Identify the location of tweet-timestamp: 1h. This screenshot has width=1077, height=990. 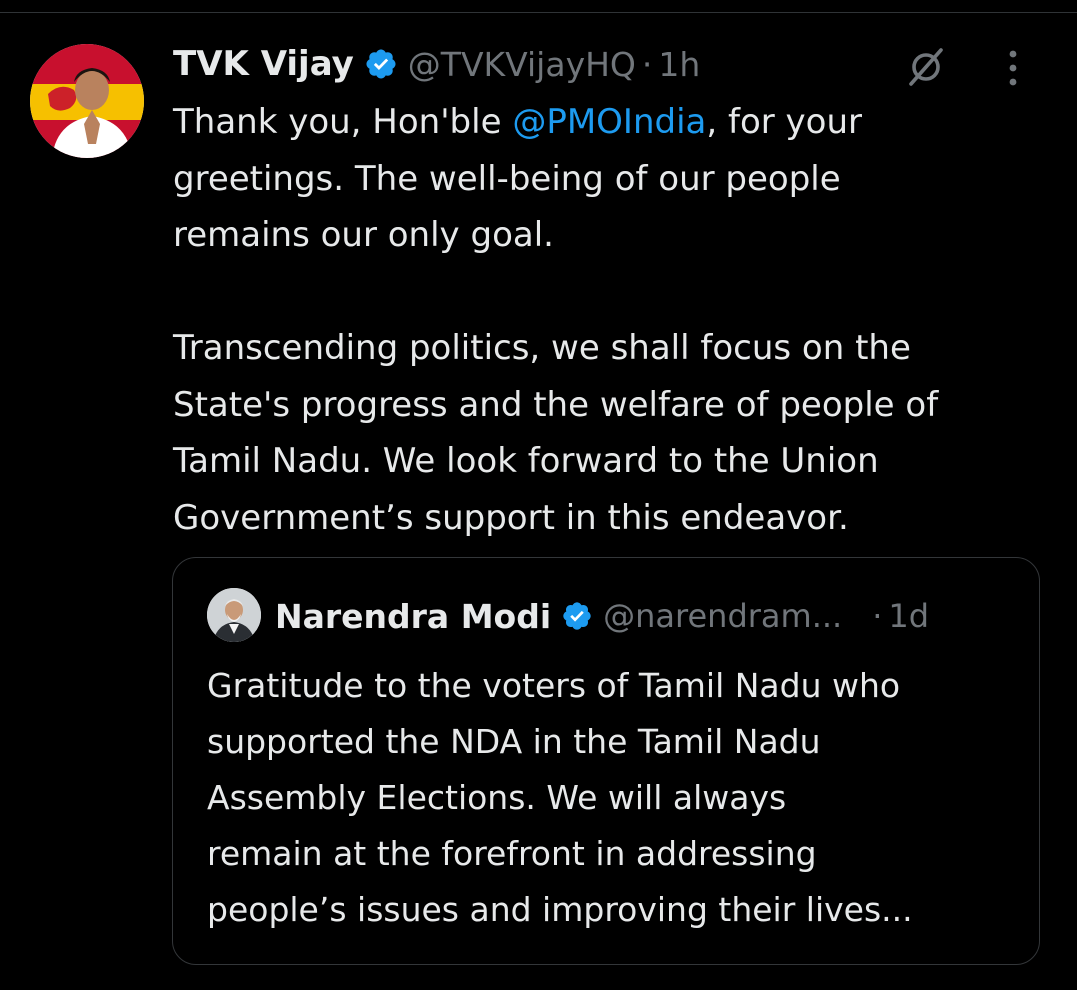
(679, 64).